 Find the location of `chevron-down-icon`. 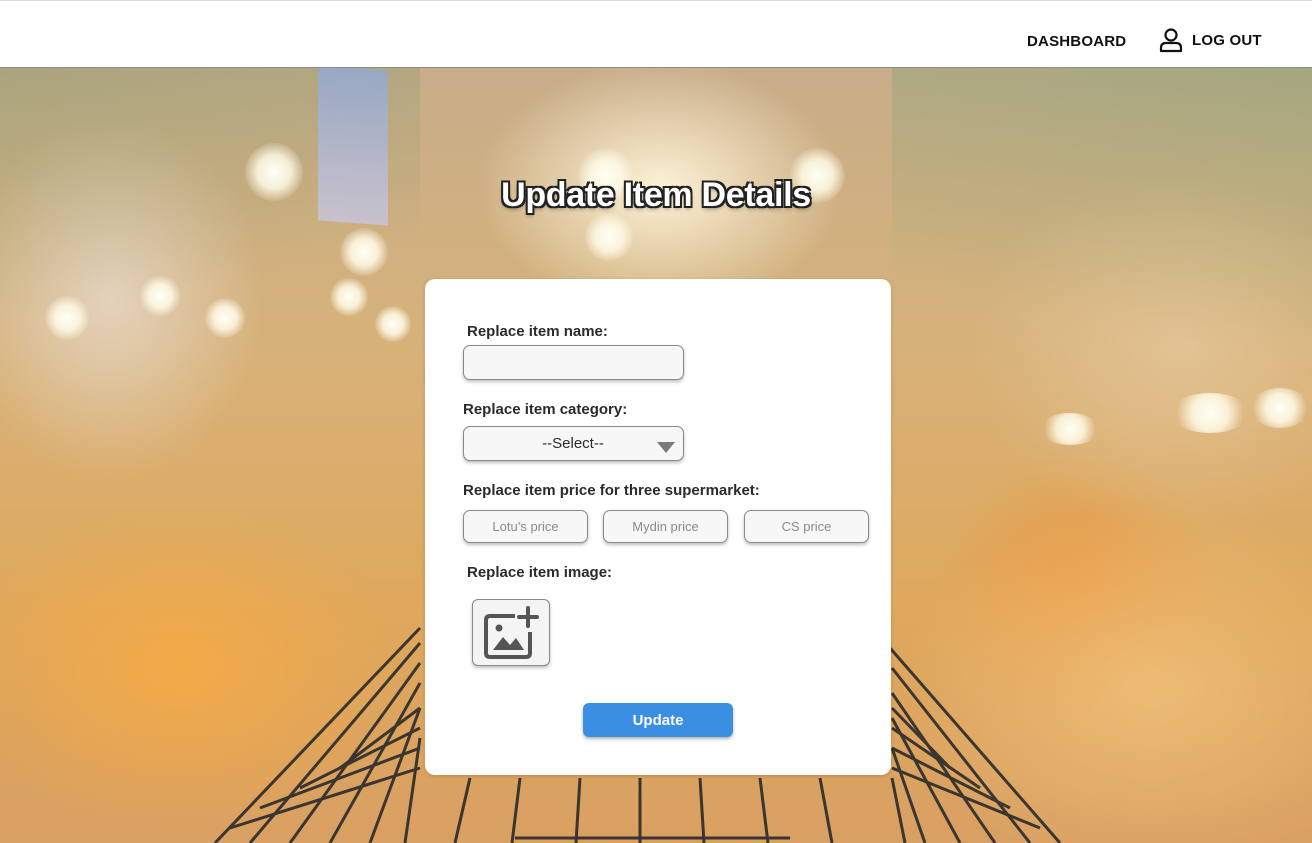

chevron-down-icon is located at coordinates (666, 449).